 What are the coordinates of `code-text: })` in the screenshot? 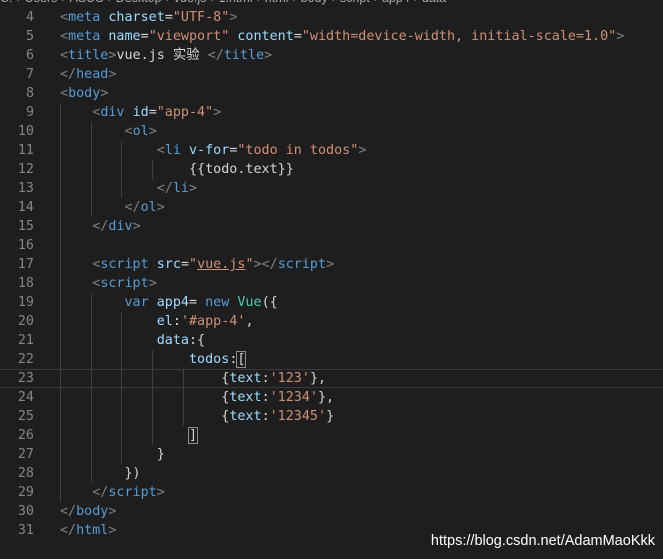 It's located at (100, 473).